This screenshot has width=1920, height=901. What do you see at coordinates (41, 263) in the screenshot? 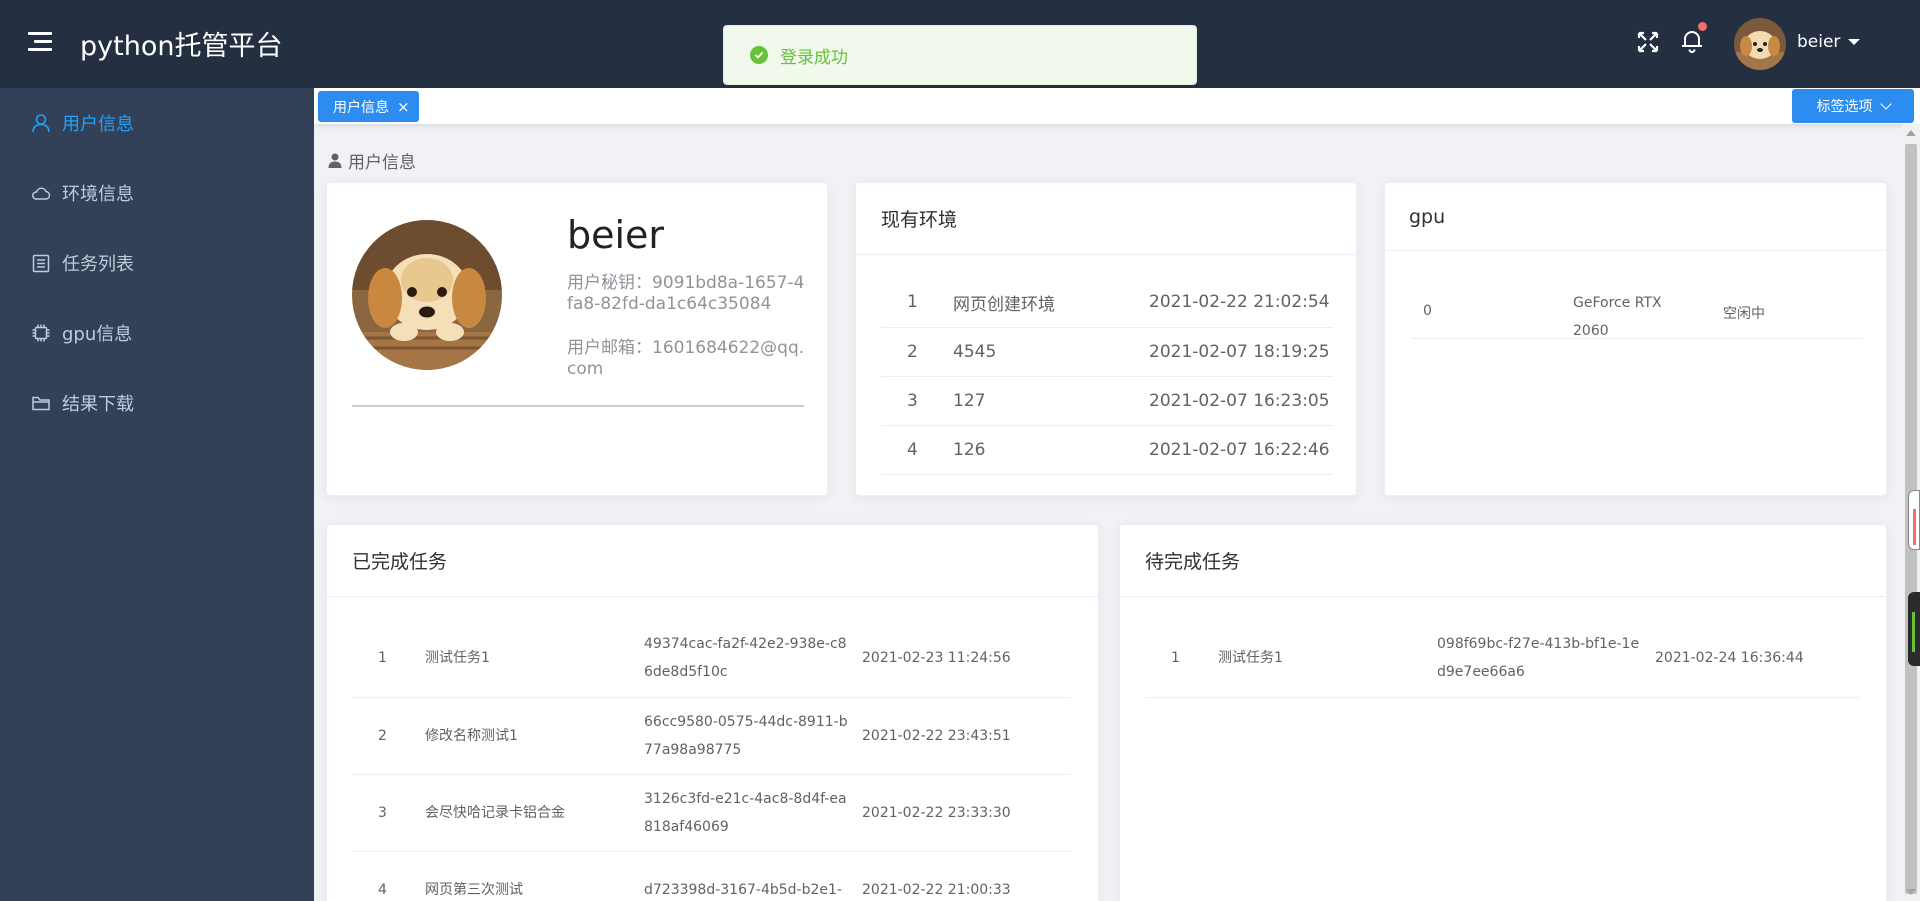
I see `list-icon` at bounding box center [41, 263].